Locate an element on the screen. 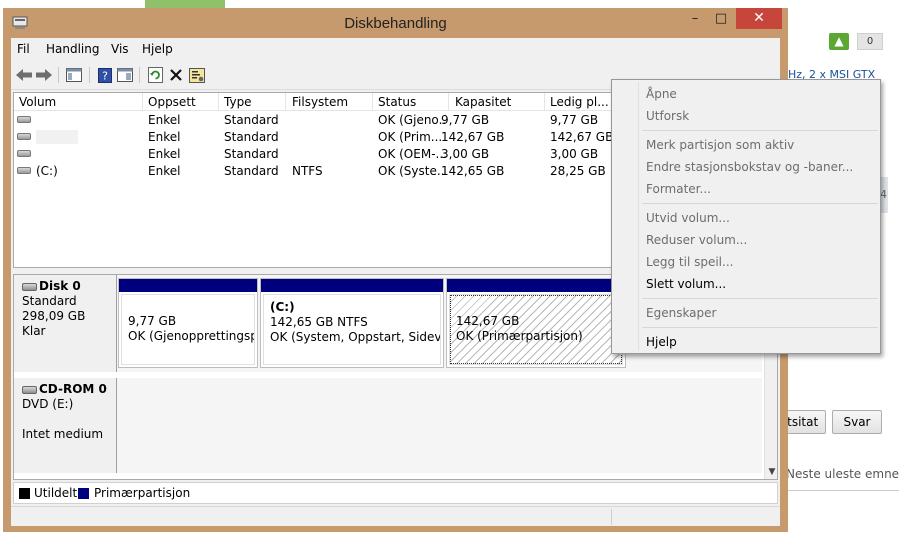  partition-status: OK (Gjenopprettingspartisjon) is located at coordinates (191, 336).